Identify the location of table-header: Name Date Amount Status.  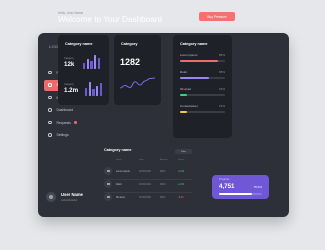
(148, 161).